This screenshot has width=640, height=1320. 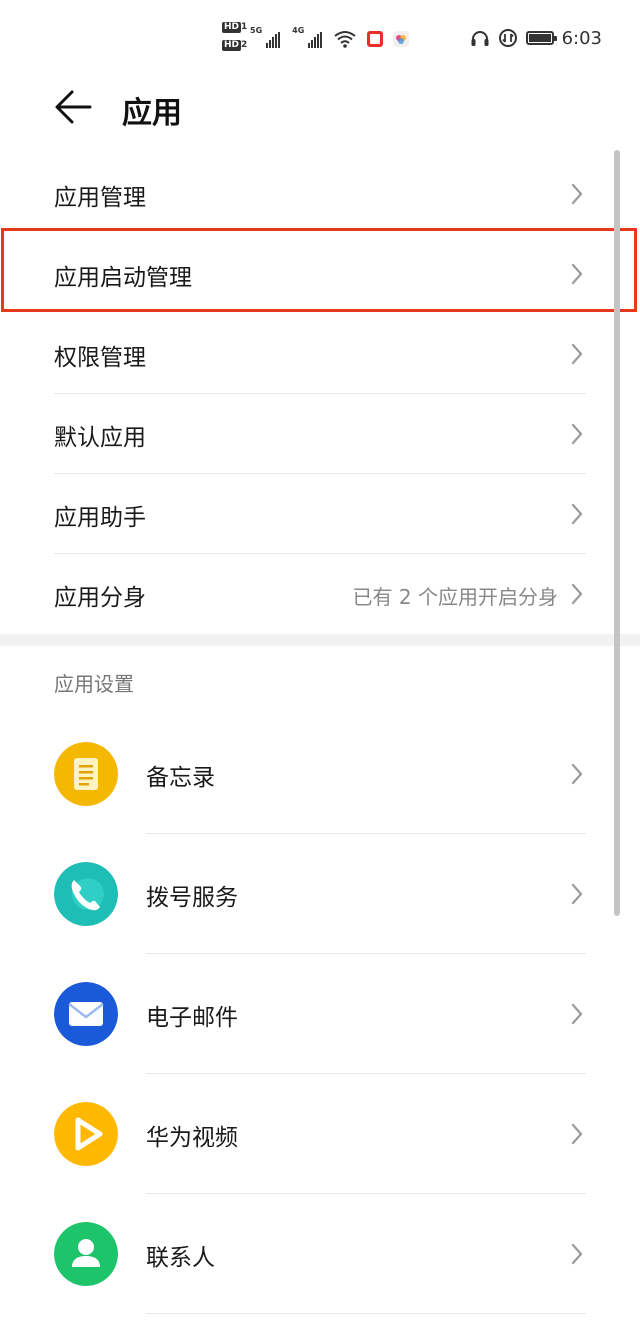 I want to click on headphones-icon, so click(x=480, y=38).